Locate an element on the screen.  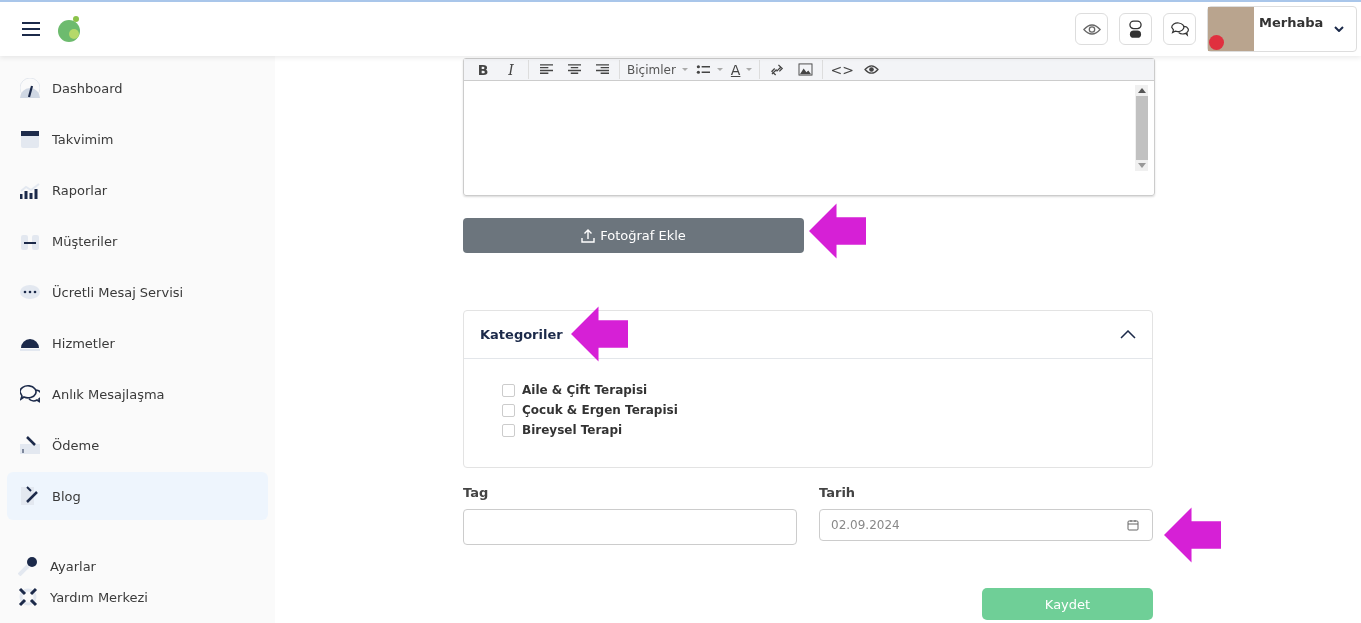
align-center-icon is located at coordinates (574, 69).